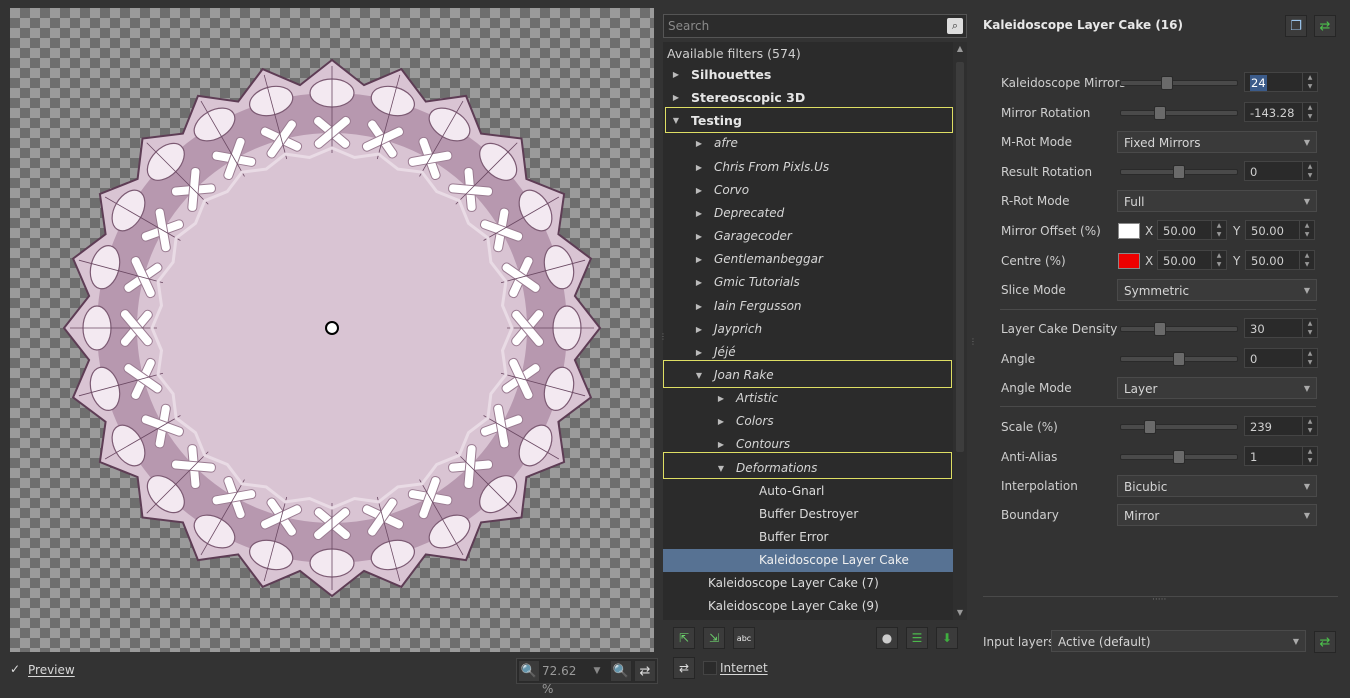 This screenshot has width=1350, height=698. I want to click on filter-tree-item: ▼ Deformations, so click(808, 468).